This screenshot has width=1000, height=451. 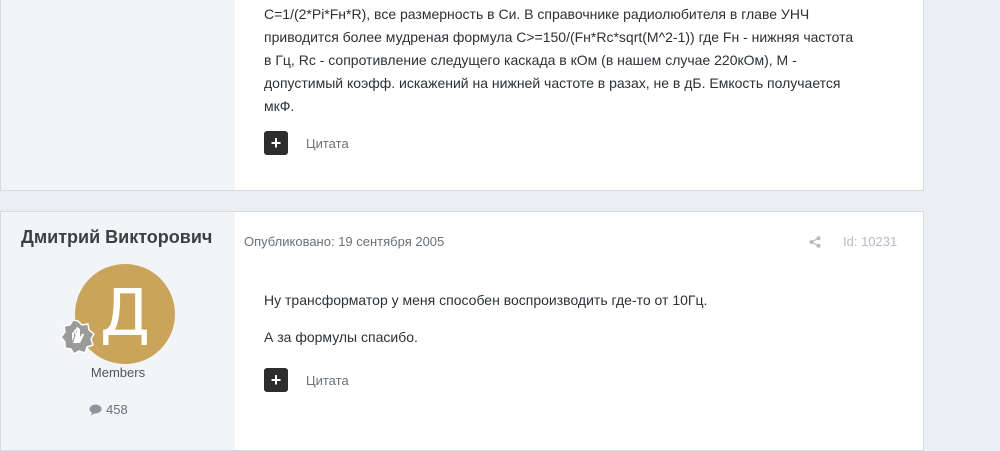 I want to click on post-id: Id: 10231, so click(x=870, y=241).